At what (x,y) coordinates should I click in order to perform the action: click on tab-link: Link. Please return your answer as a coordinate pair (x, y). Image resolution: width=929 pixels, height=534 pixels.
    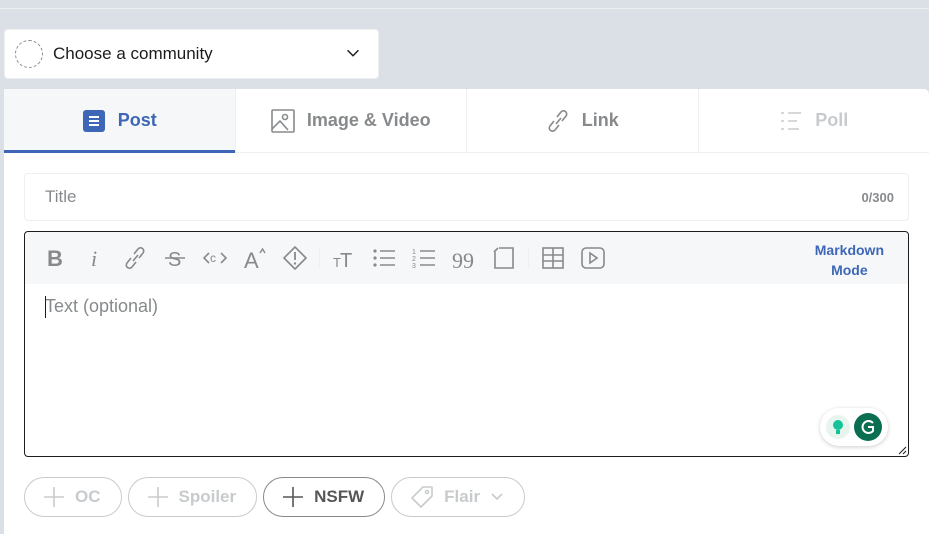
    Looking at the image, I should click on (583, 120).